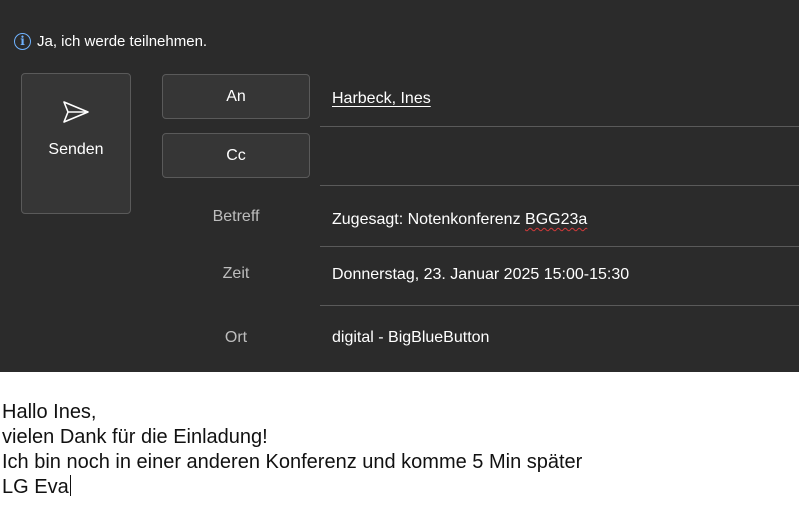 The image size is (799, 530). I want to click on body-line-signoff: LG Eva, so click(400, 487).